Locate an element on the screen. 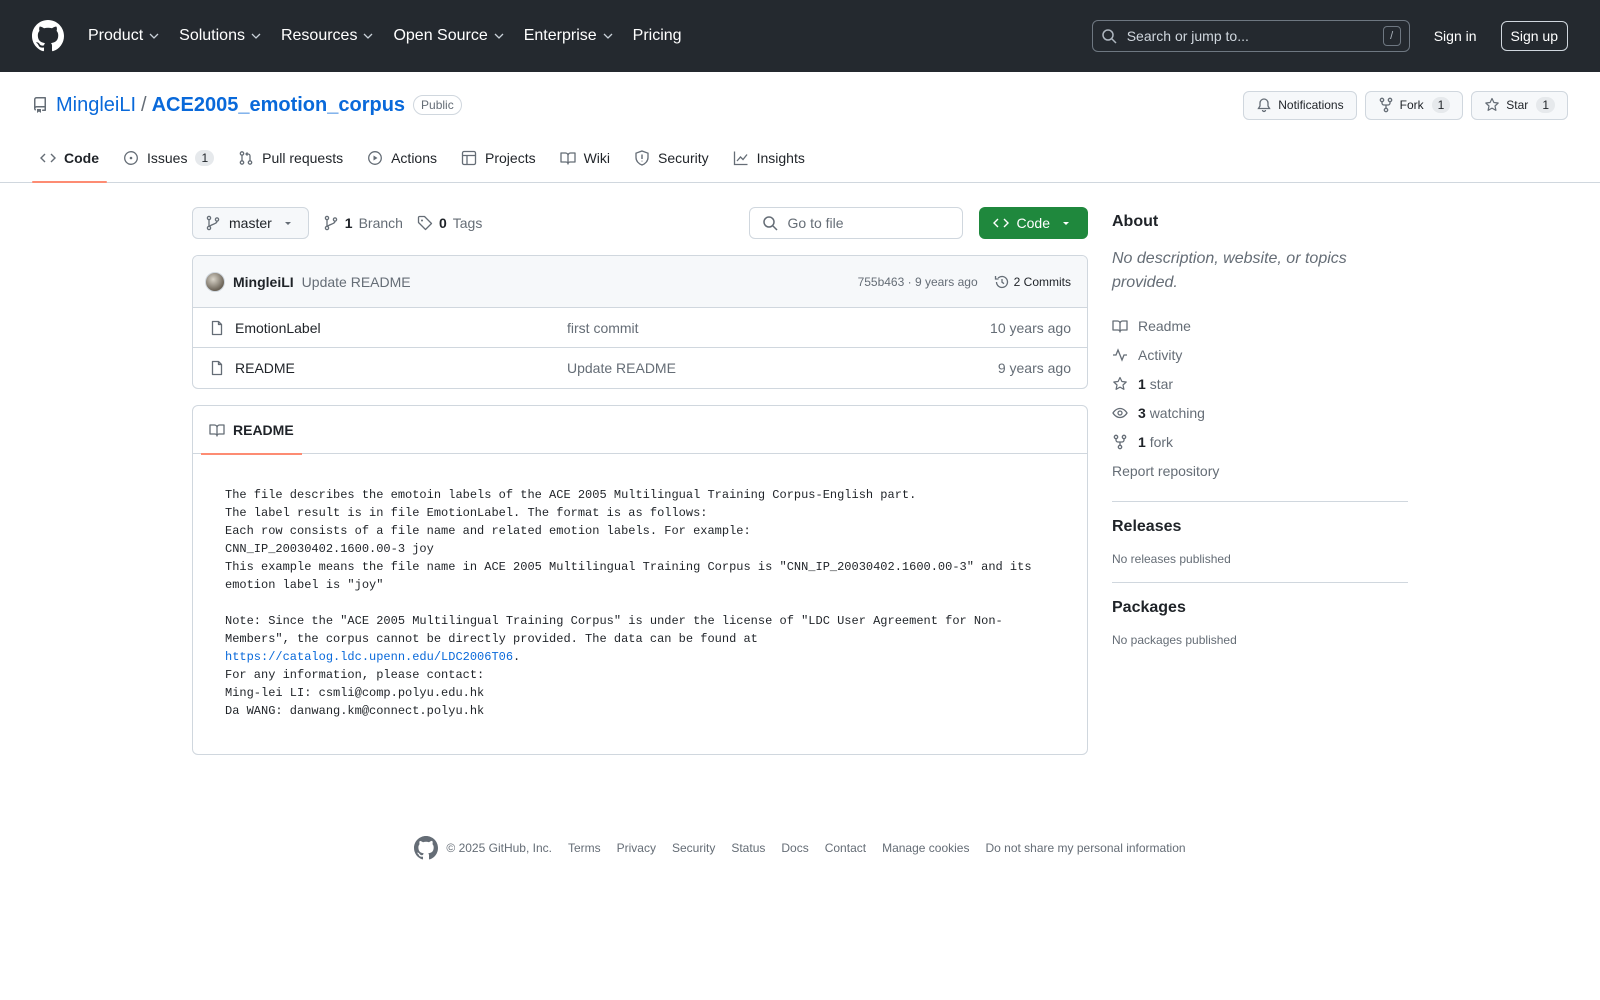 This screenshot has width=1600, height=1000. tags-link: 0 Tags is located at coordinates (449, 223).